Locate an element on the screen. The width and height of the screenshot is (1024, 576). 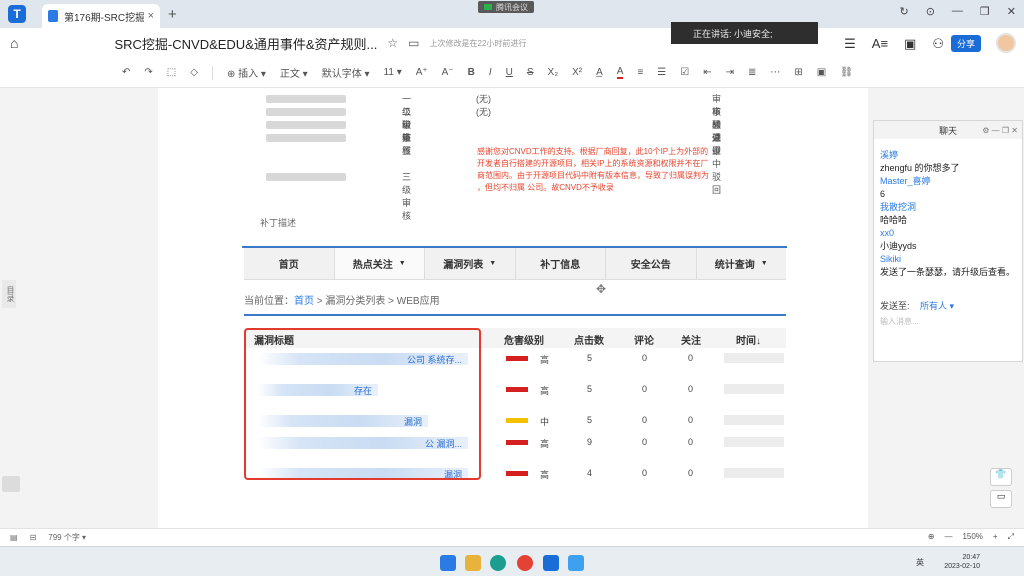
redacted-time is located at coordinates (754, 442).